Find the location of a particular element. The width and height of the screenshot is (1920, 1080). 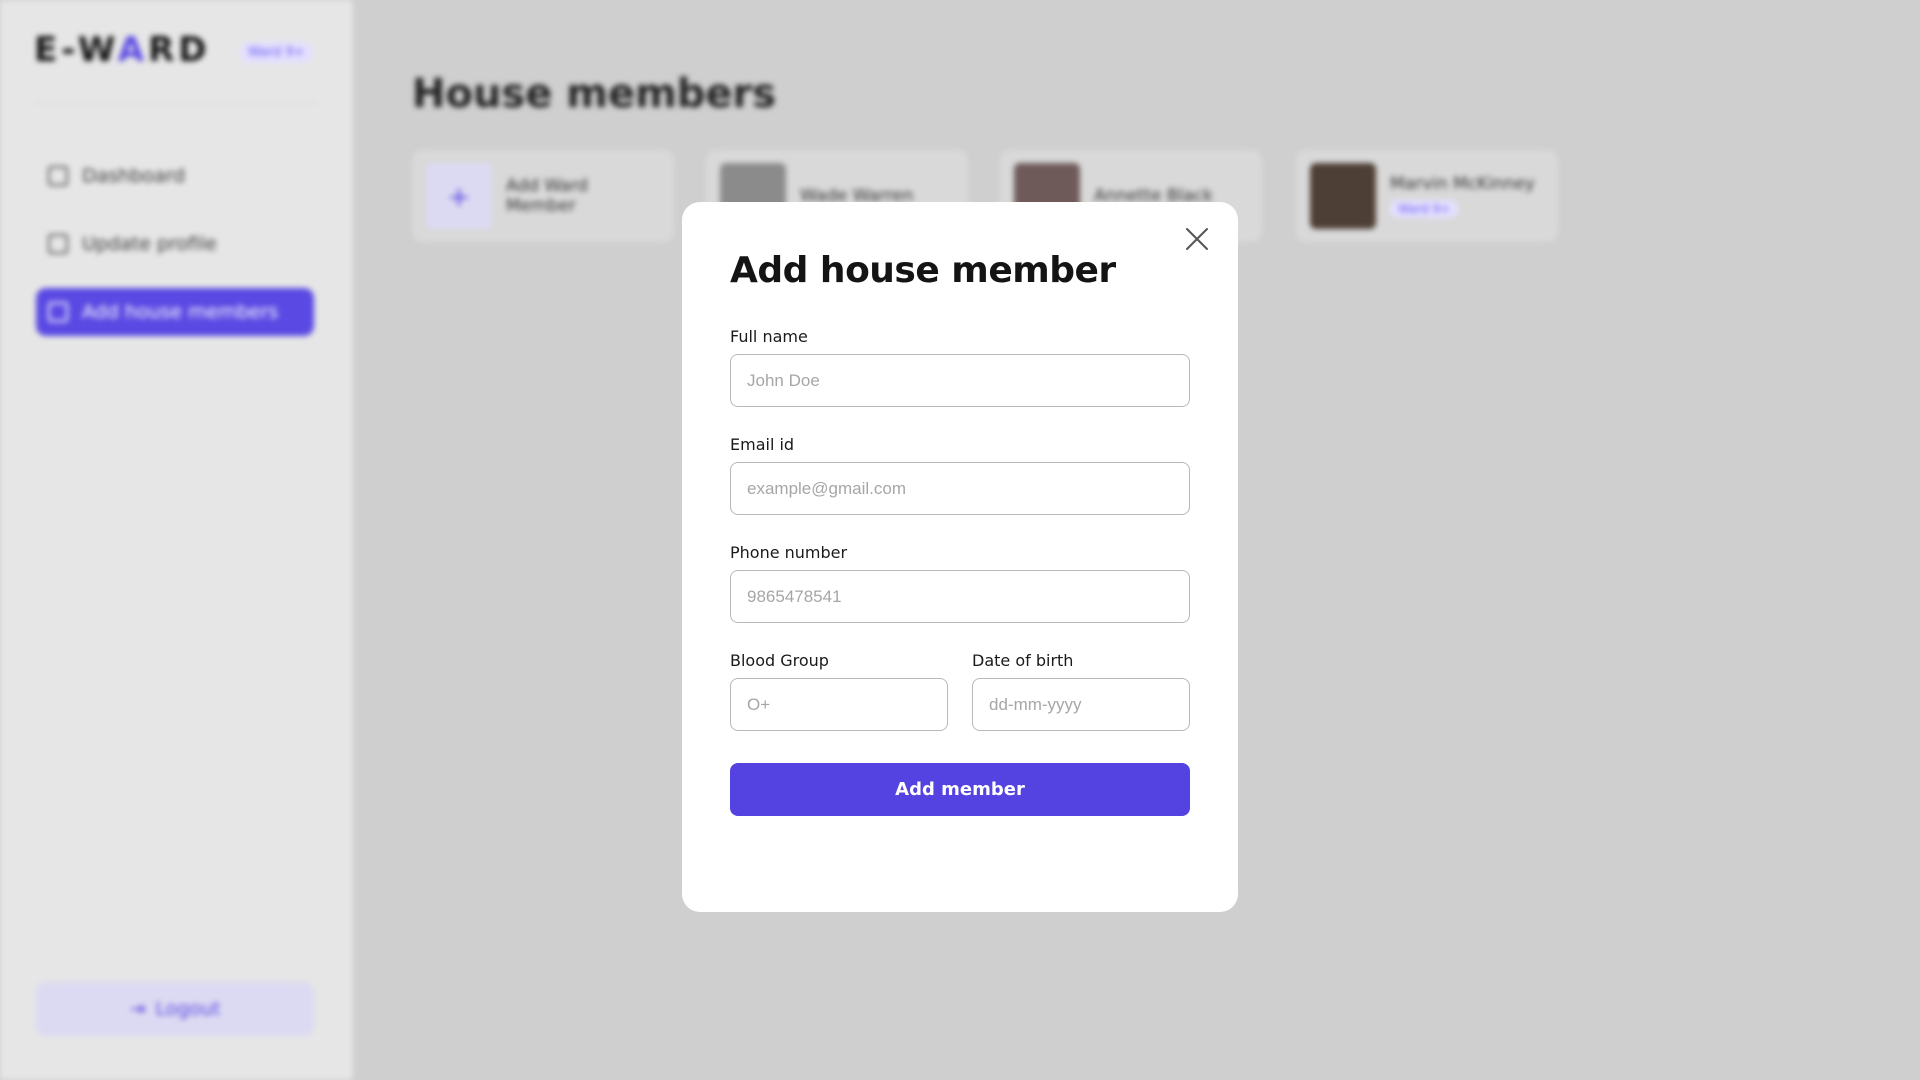

close-icon is located at coordinates (1197, 239).